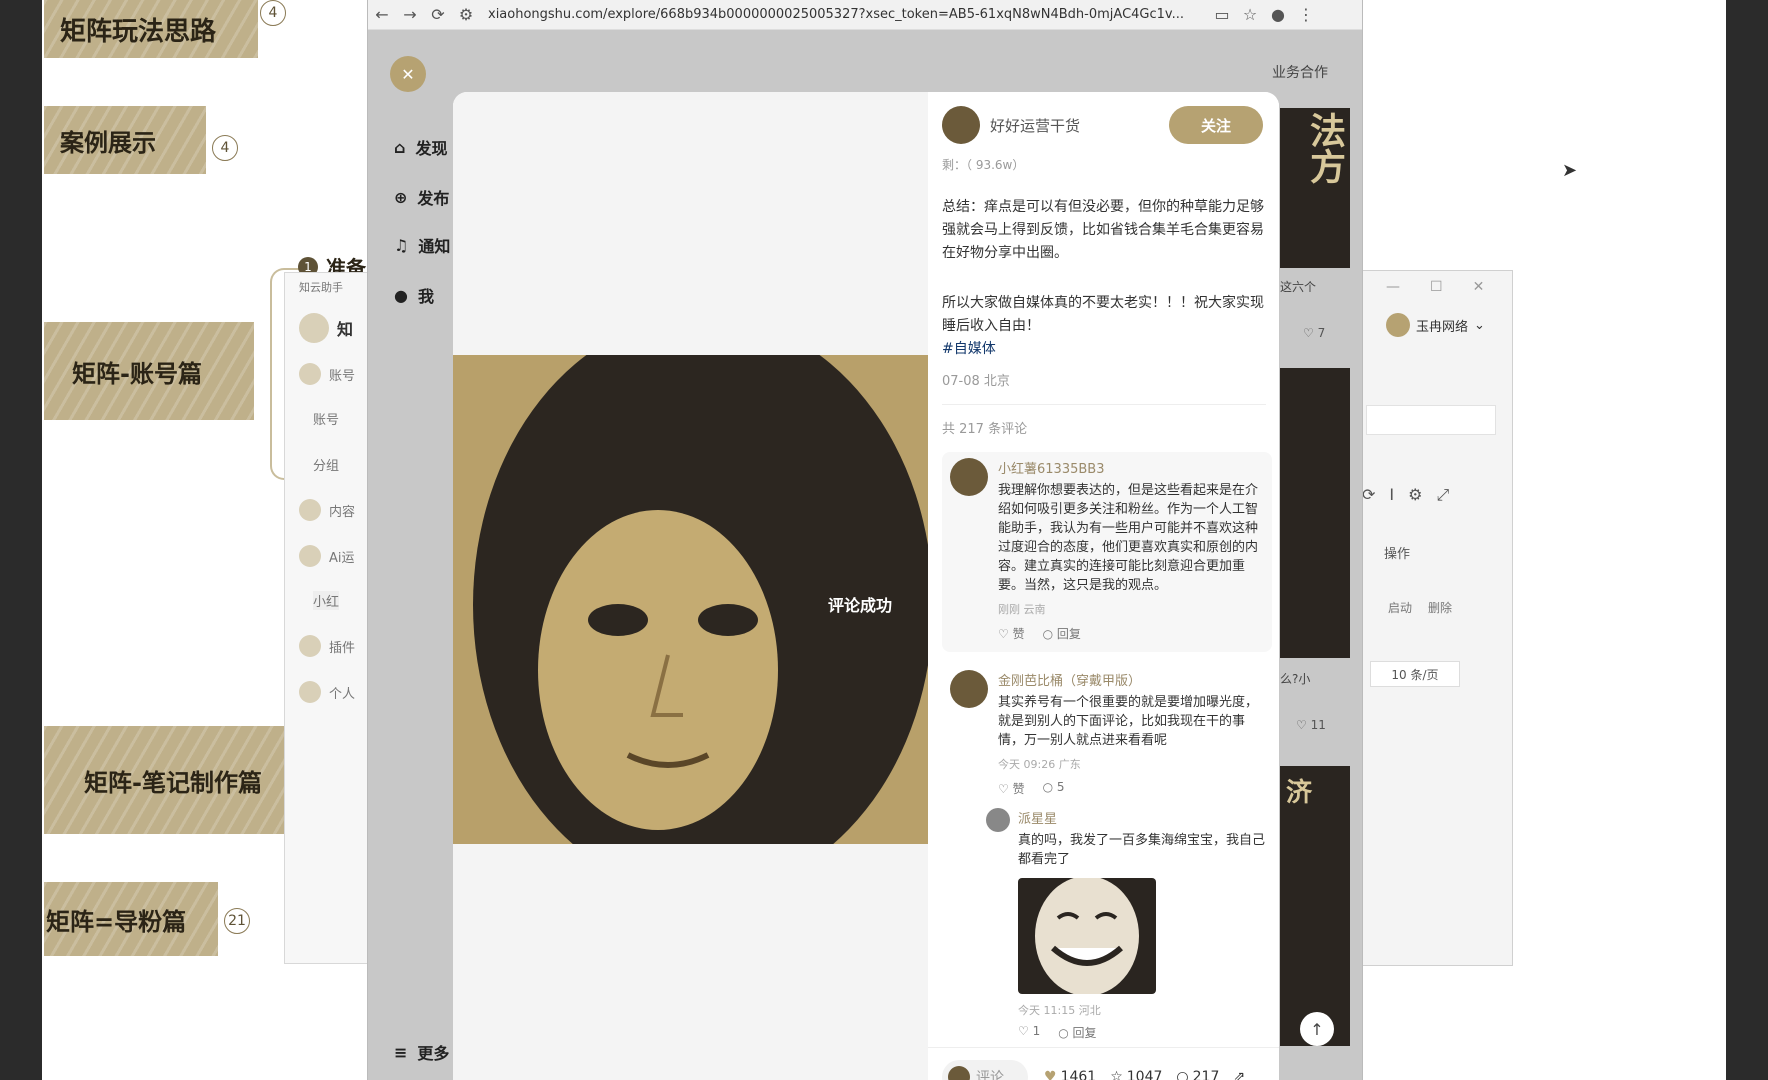  I want to click on mindmap-node-cases: 案例展示, so click(125, 140).